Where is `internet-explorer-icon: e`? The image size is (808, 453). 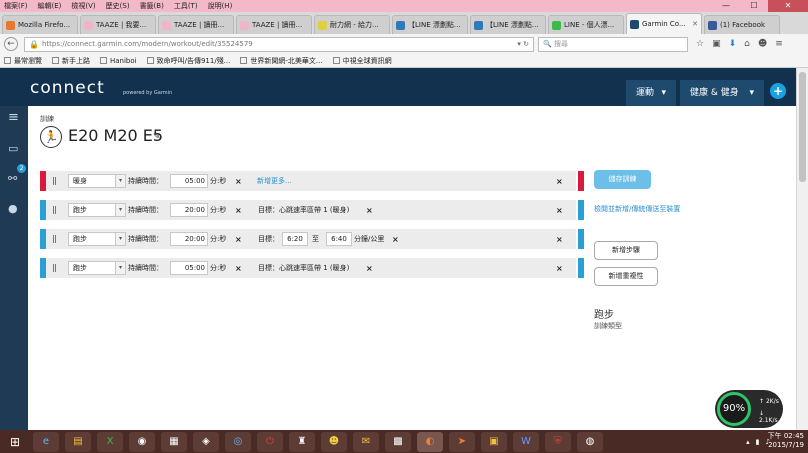
internet-explorer-icon: e is located at coordinates (46, 441).